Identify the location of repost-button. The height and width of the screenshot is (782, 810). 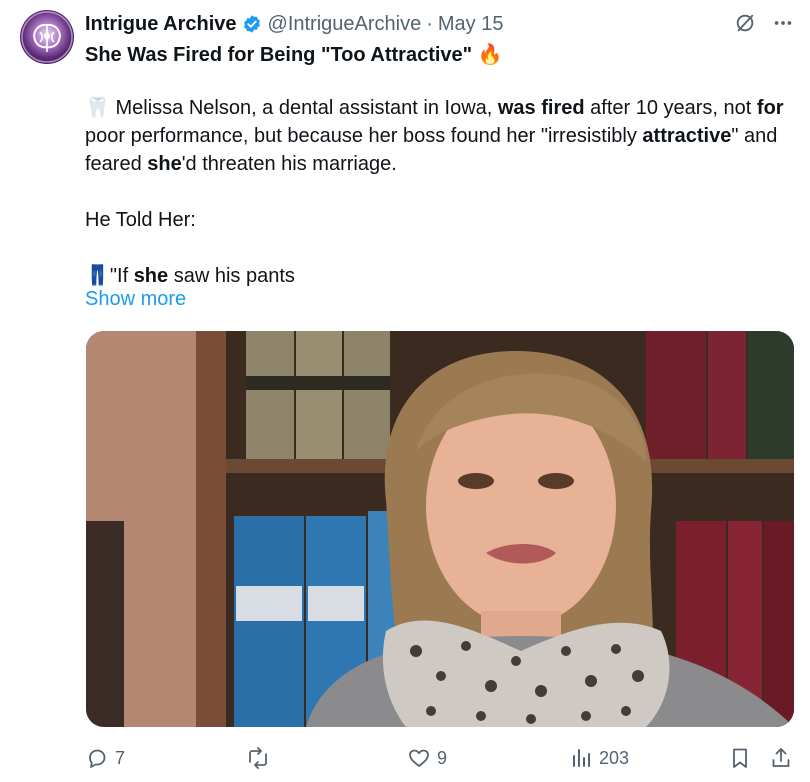
(261, 758).